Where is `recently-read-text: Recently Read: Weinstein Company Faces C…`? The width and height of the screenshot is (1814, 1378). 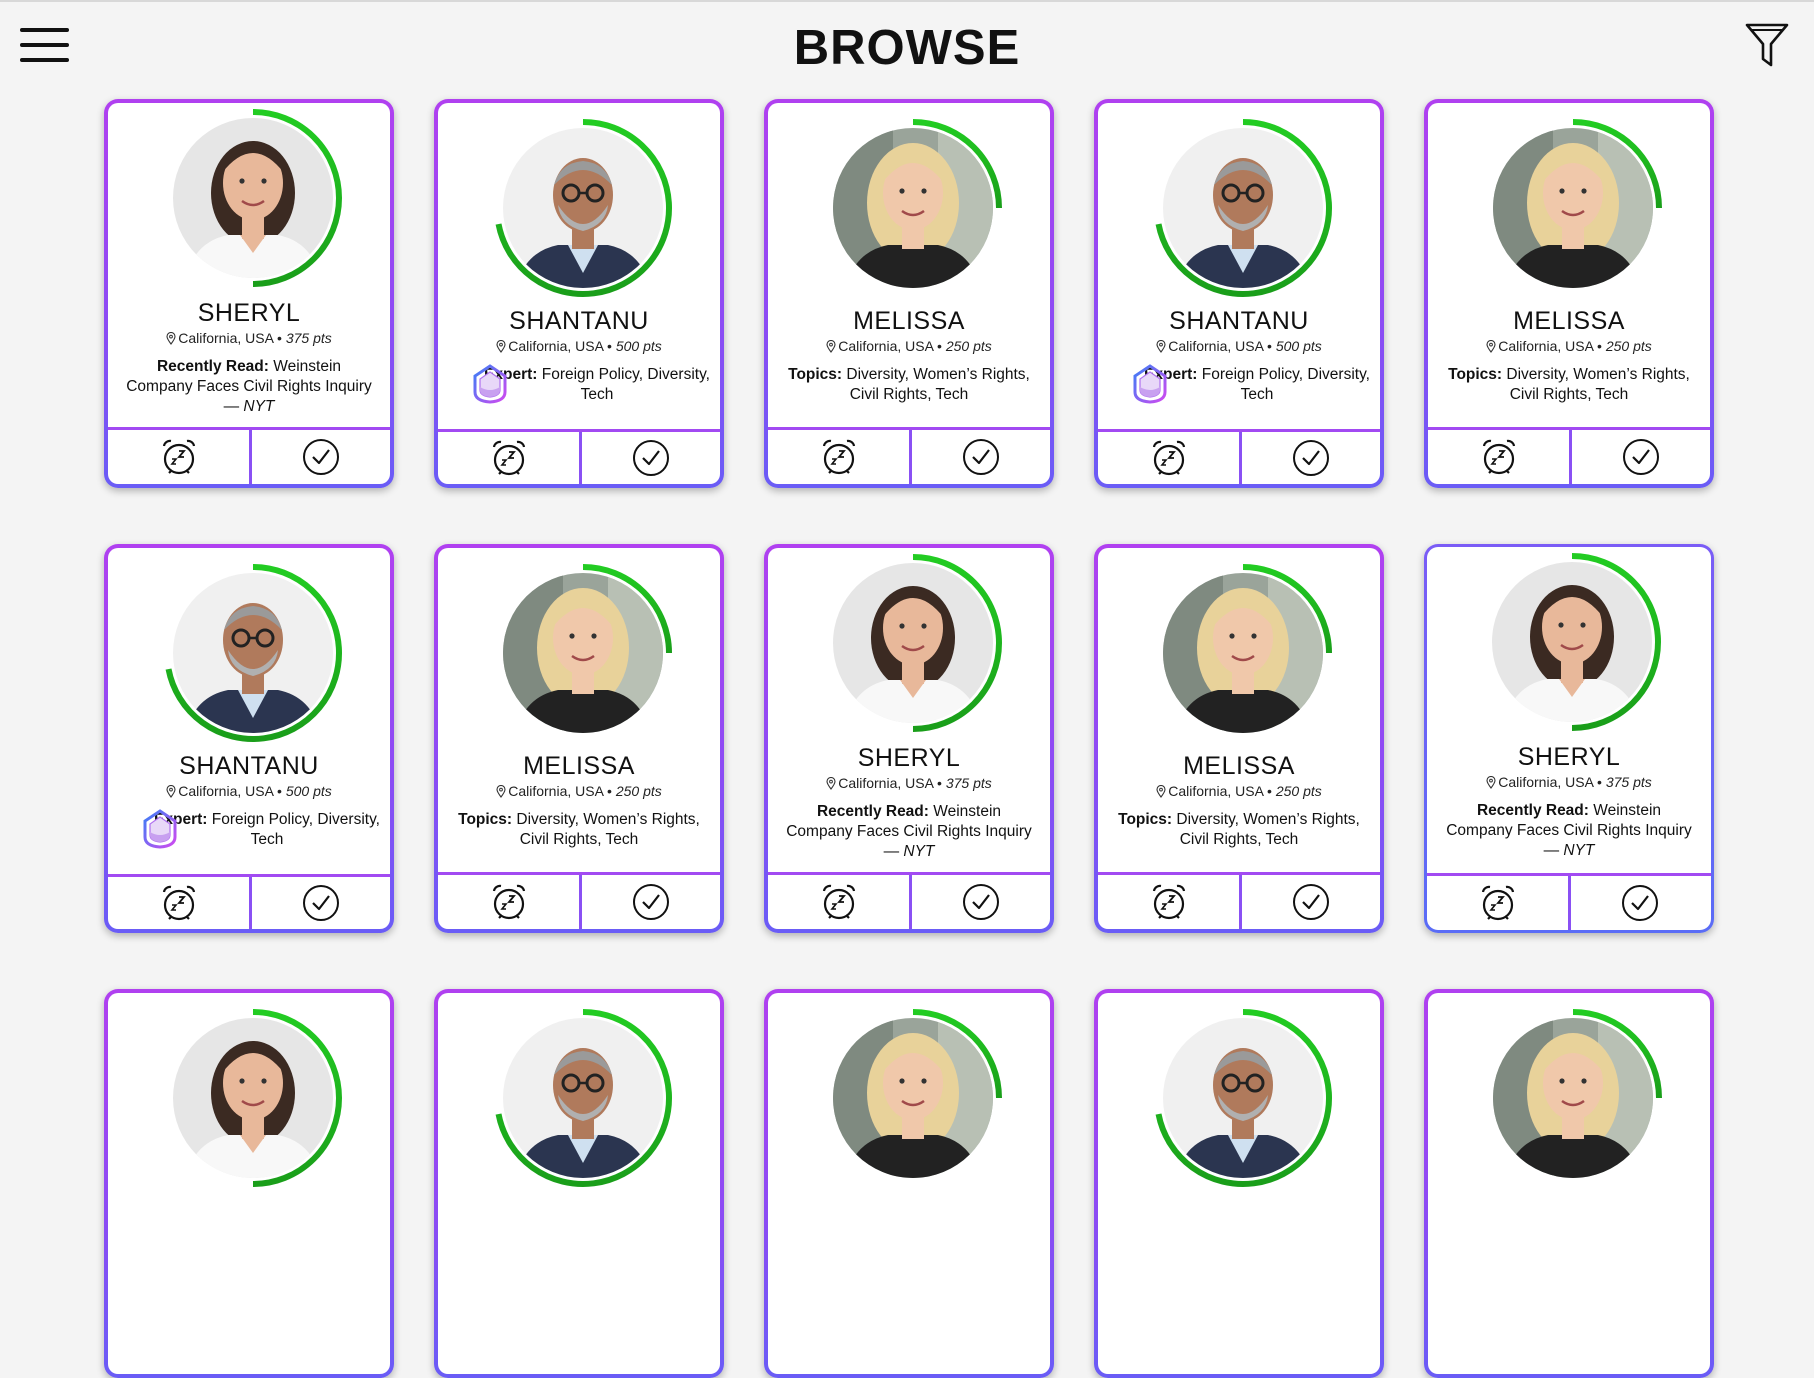 recently-read-text: Recently Read: Weinstein Company Faces C… is located at coordinates (909, 831).